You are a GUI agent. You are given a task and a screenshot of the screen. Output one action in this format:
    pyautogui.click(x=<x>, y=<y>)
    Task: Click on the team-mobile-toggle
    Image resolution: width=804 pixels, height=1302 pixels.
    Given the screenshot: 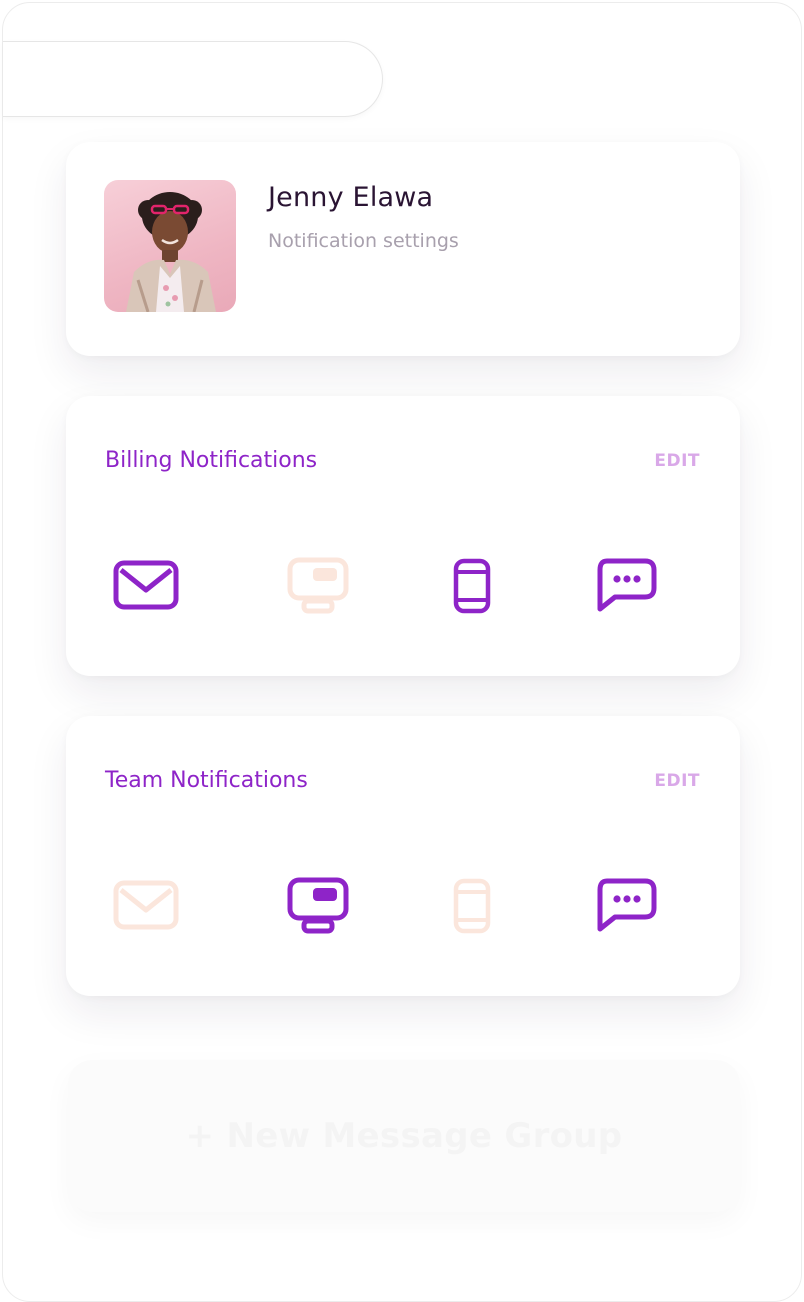 What is the action you would take?
    pyautogui.click(x=472, y=906)
    